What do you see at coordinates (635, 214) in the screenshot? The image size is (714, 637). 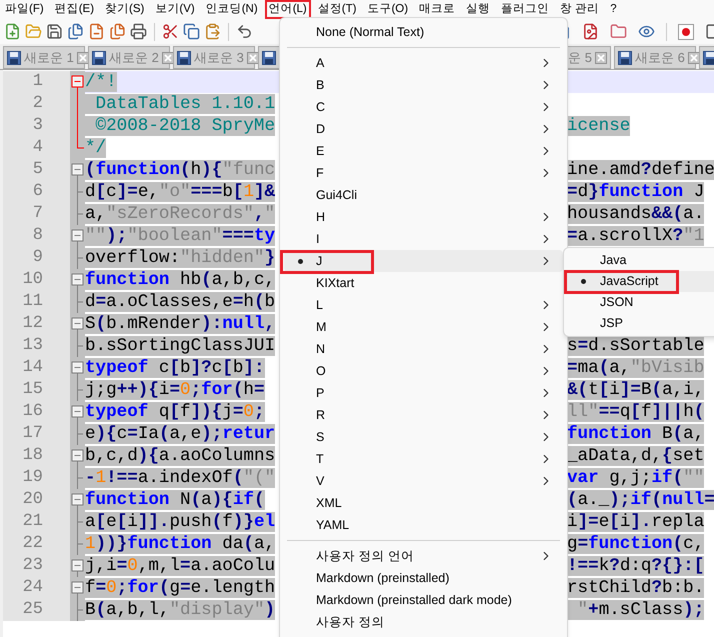 I see `code-text: housands&&(a.` at bounding box center [635, 214].